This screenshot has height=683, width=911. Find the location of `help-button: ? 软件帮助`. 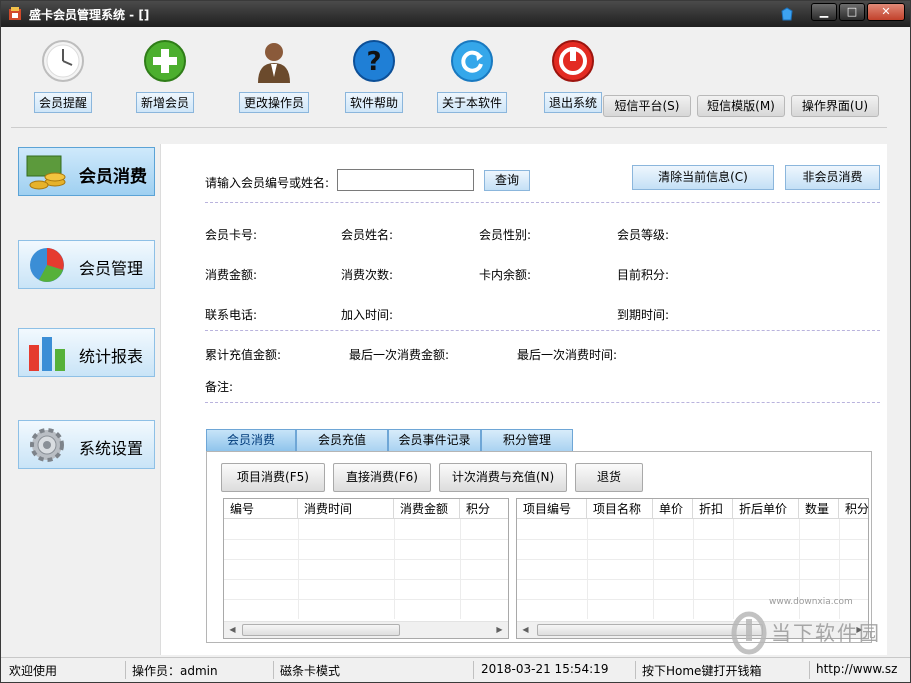

help-button: ? 软件帮助 is located at coordinates (374, 76).